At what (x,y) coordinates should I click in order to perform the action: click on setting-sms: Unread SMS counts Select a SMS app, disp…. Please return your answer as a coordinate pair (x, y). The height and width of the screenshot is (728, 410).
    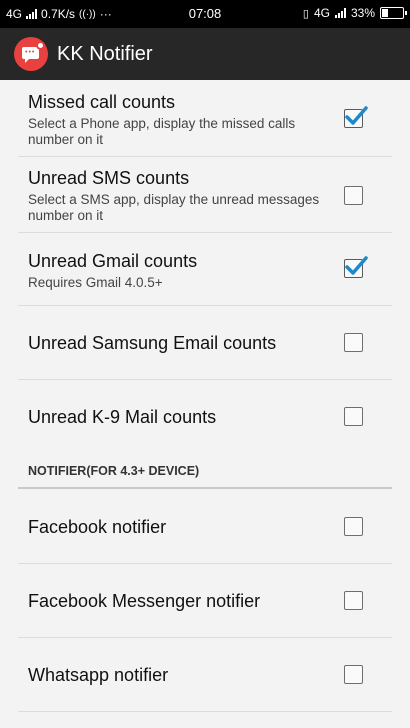
    Looking at the image, I should click on (205, 195).